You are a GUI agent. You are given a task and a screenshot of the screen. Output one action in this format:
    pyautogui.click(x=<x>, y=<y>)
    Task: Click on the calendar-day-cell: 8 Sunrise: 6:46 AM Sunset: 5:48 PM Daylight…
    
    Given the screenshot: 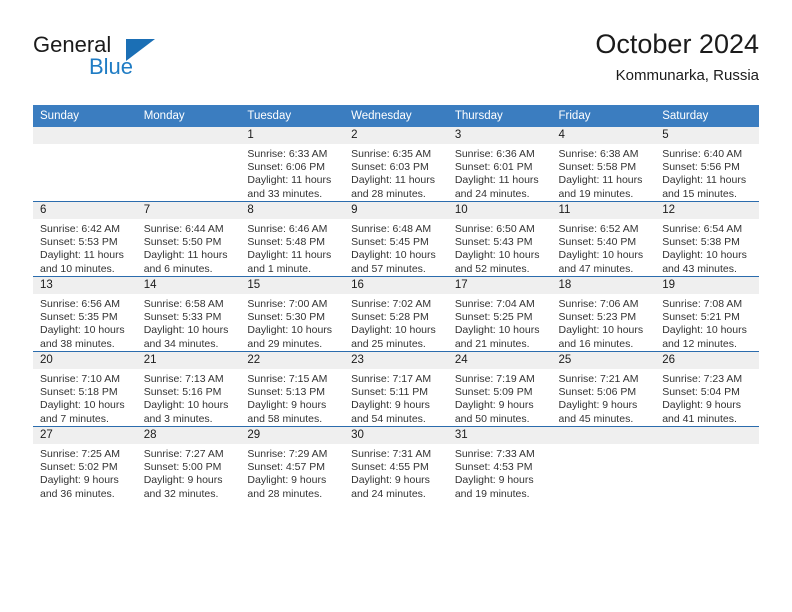 What is the action you would take?
    pyautogui.click(x=292, y=239)
    